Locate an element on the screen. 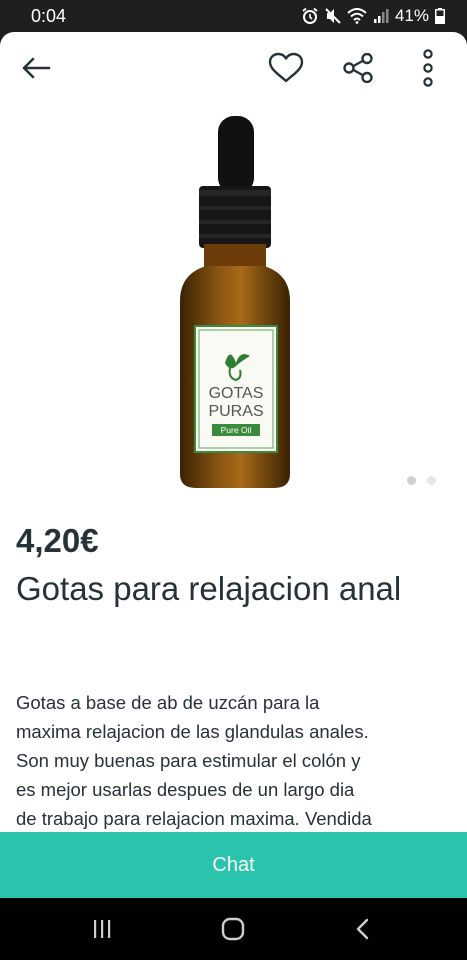 The image size is (467, 960). recents-button is located at coordinates (102, 929).